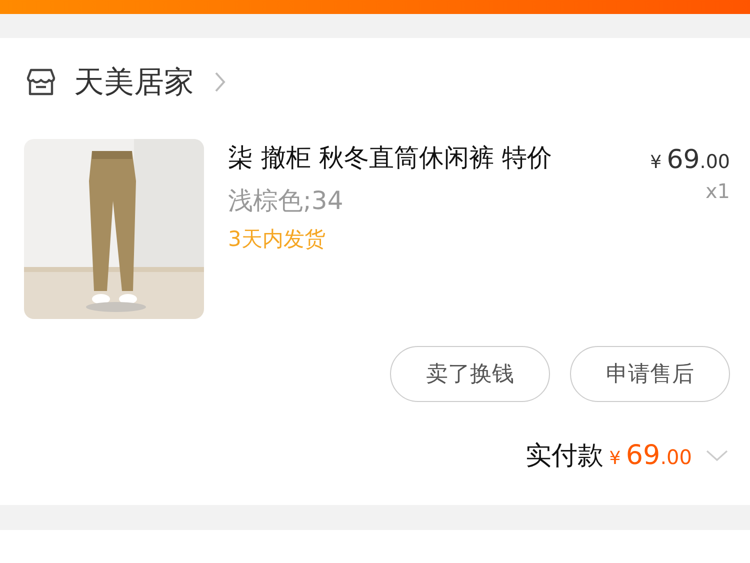 The width and height of the screenshot is (750, 563). I want to click on quantity-text: x1, so click(717, 191).